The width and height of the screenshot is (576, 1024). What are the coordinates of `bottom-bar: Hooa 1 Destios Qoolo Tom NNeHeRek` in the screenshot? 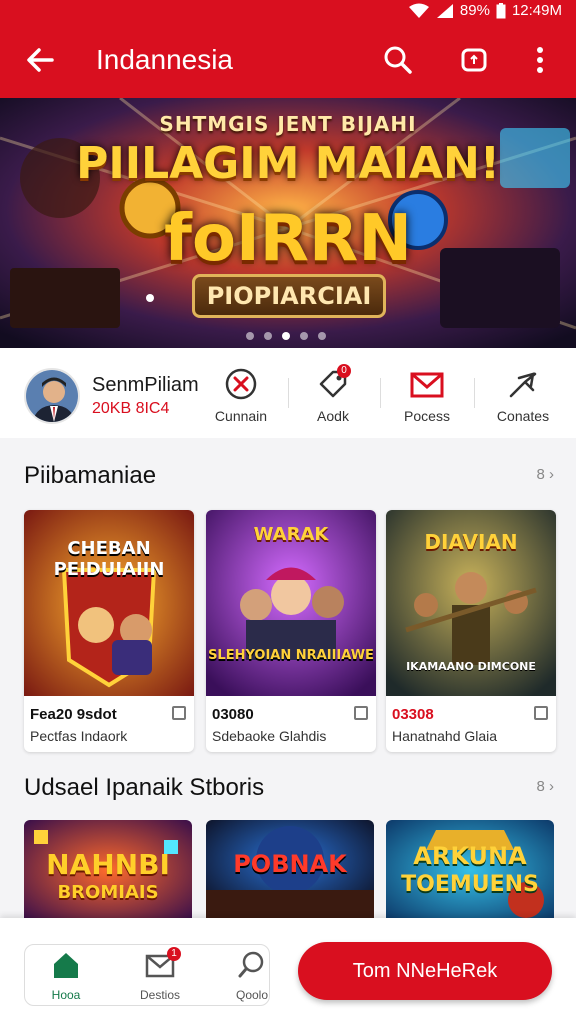 It's located at (288, 971).